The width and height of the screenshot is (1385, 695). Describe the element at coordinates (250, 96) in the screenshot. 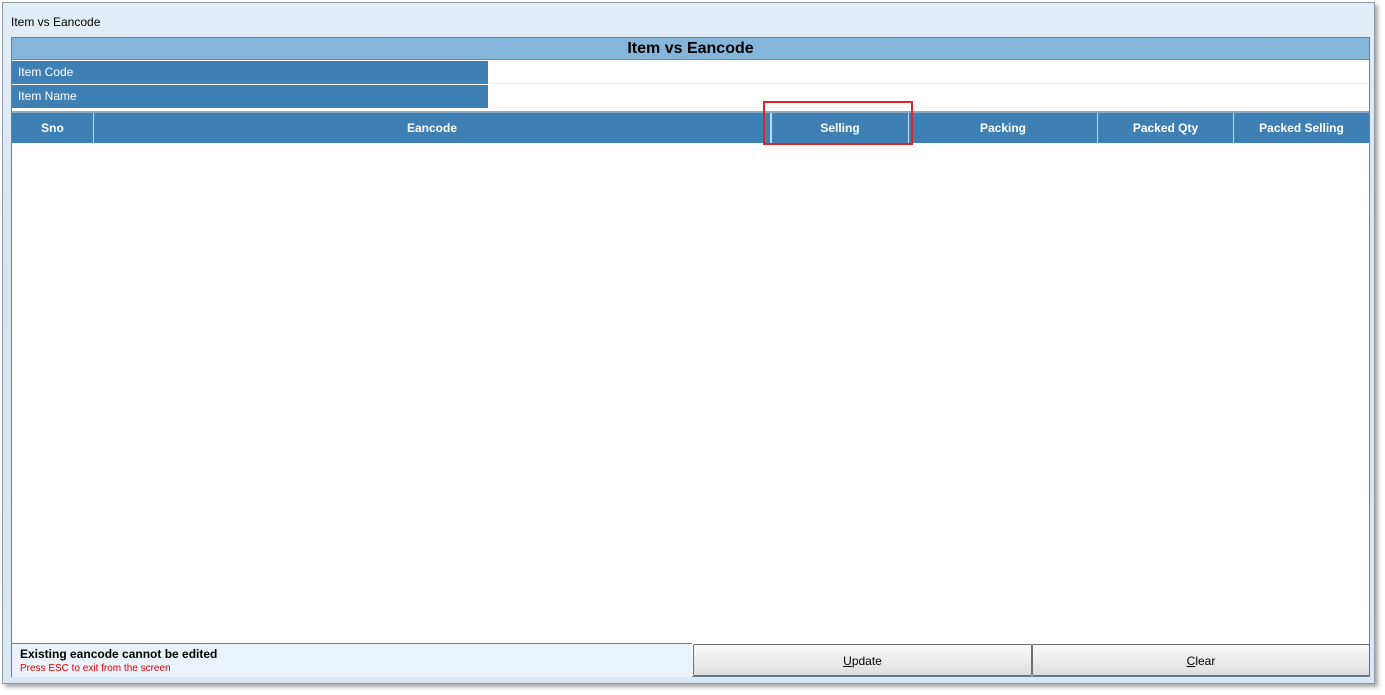

I see `item-name-label: Item Name` at that location.